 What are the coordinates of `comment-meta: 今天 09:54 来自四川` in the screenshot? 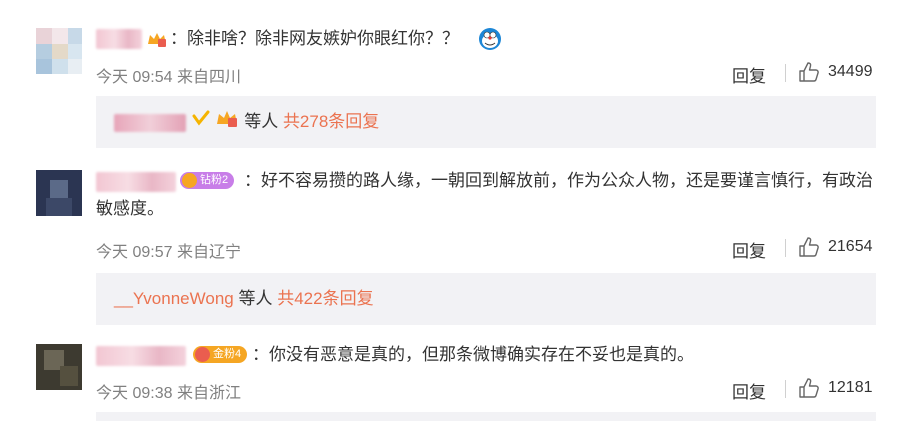 It's located at (168, 75).